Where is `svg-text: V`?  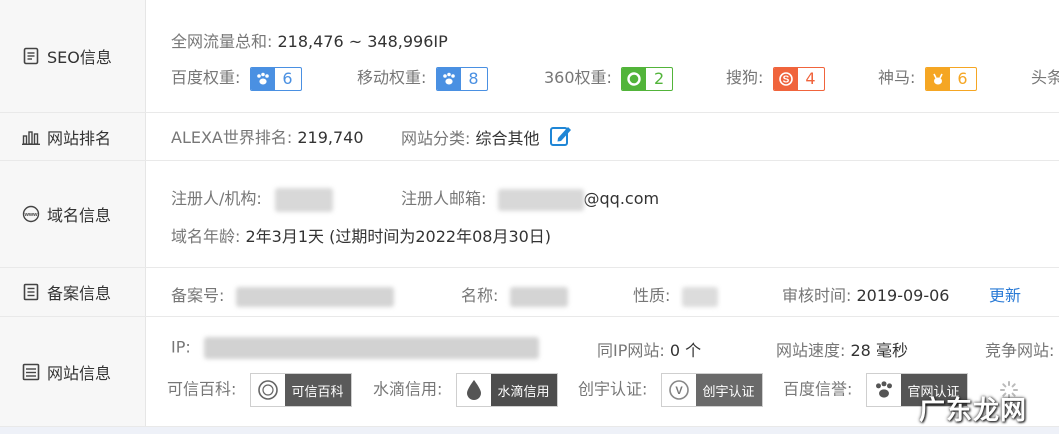
svg-text: V is located at coordinates (679, 391).